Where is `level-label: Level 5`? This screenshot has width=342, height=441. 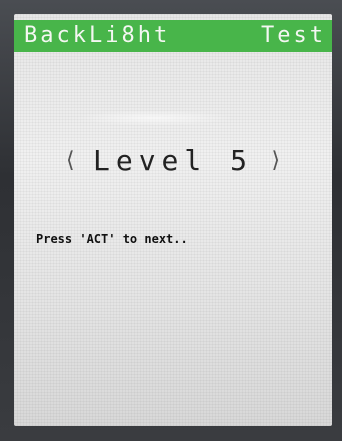
level-label: Level 5 is located at coordinates (172, 160).